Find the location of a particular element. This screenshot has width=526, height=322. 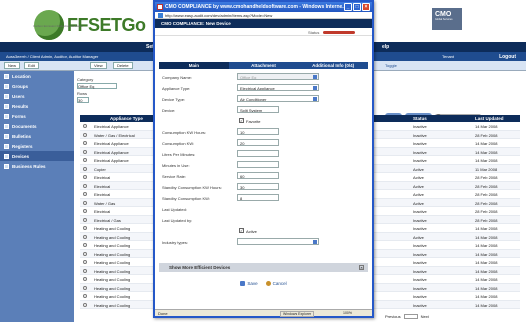

results-icon is located at coordinates (6, 106).